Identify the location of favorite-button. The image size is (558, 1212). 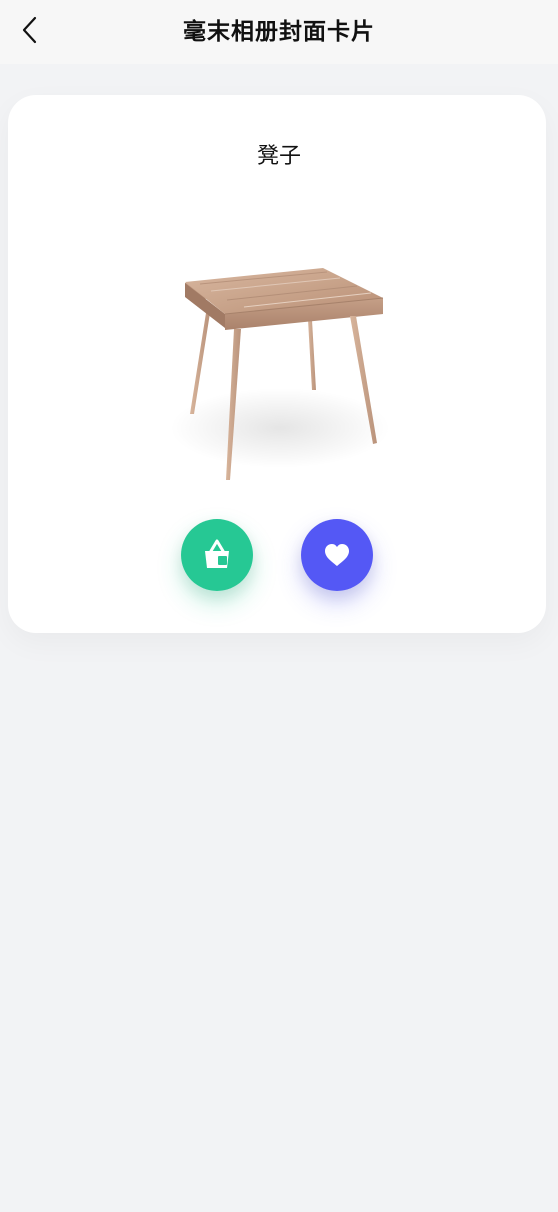
(337, 555).